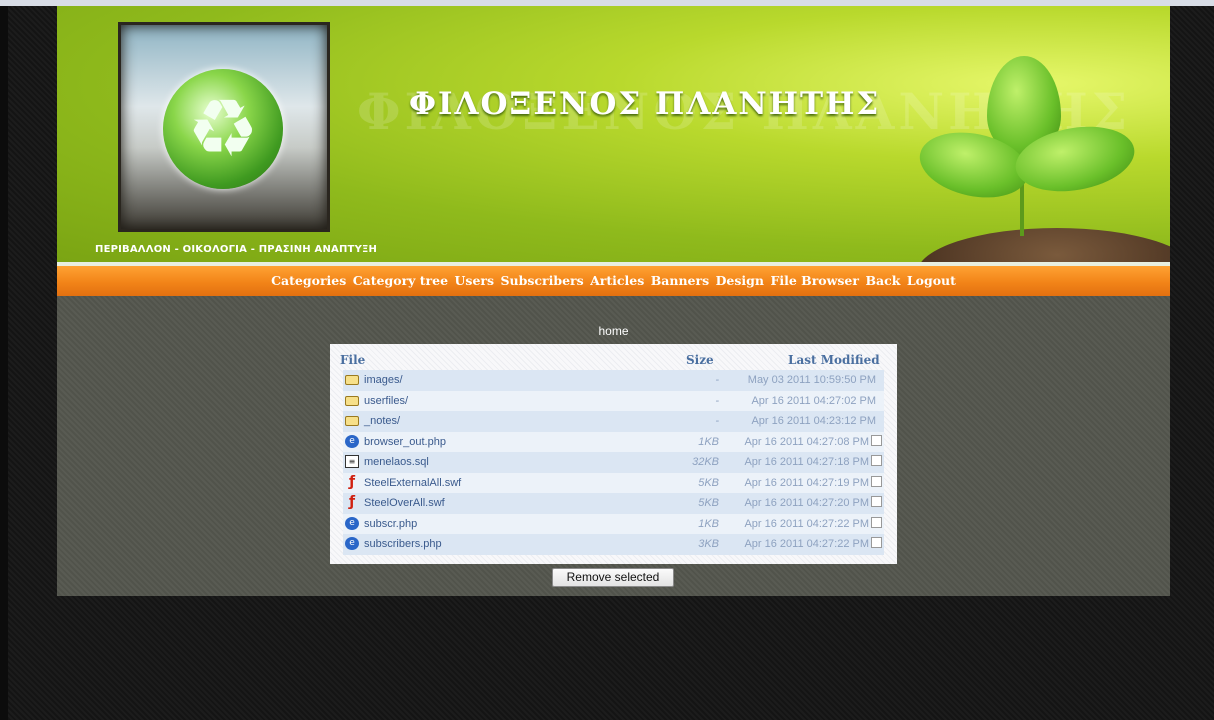 The width and height of the screenshot is (1214, 720). I want to click on column-file-header: File, so click(352, 360).